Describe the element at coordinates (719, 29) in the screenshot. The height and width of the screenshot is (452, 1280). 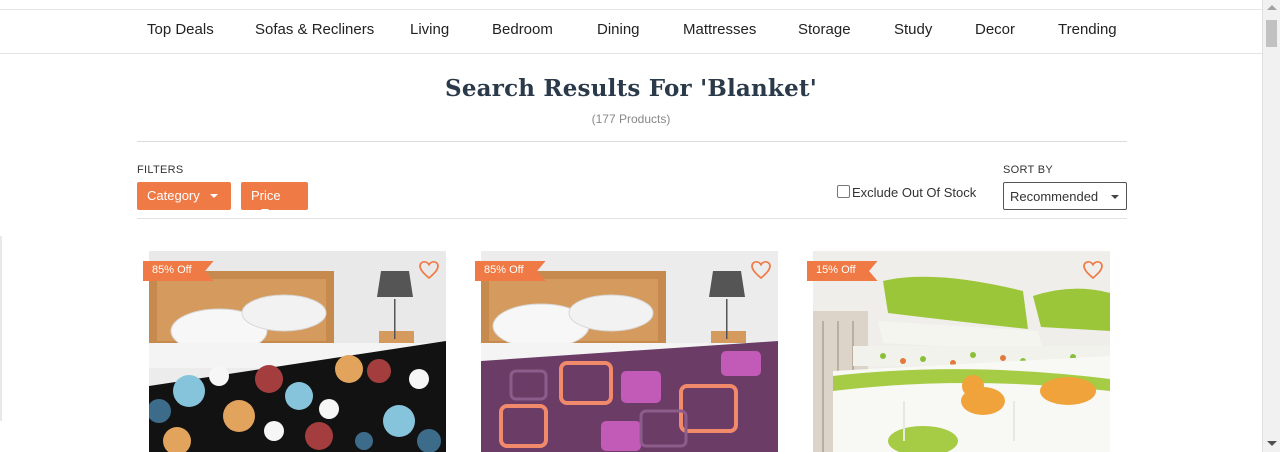
I see `nav-item-mattresses: Mattresses` at that location.